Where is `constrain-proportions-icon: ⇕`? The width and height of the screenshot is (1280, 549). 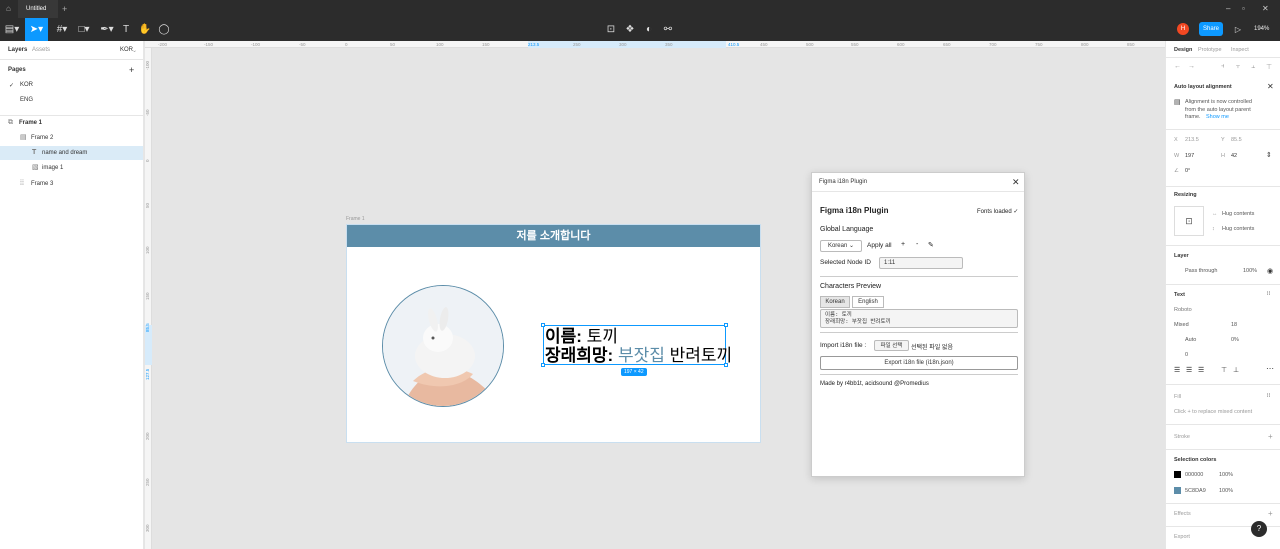 constrain-proportions-icon: ⇕ is located at coordinates (1269, 155).